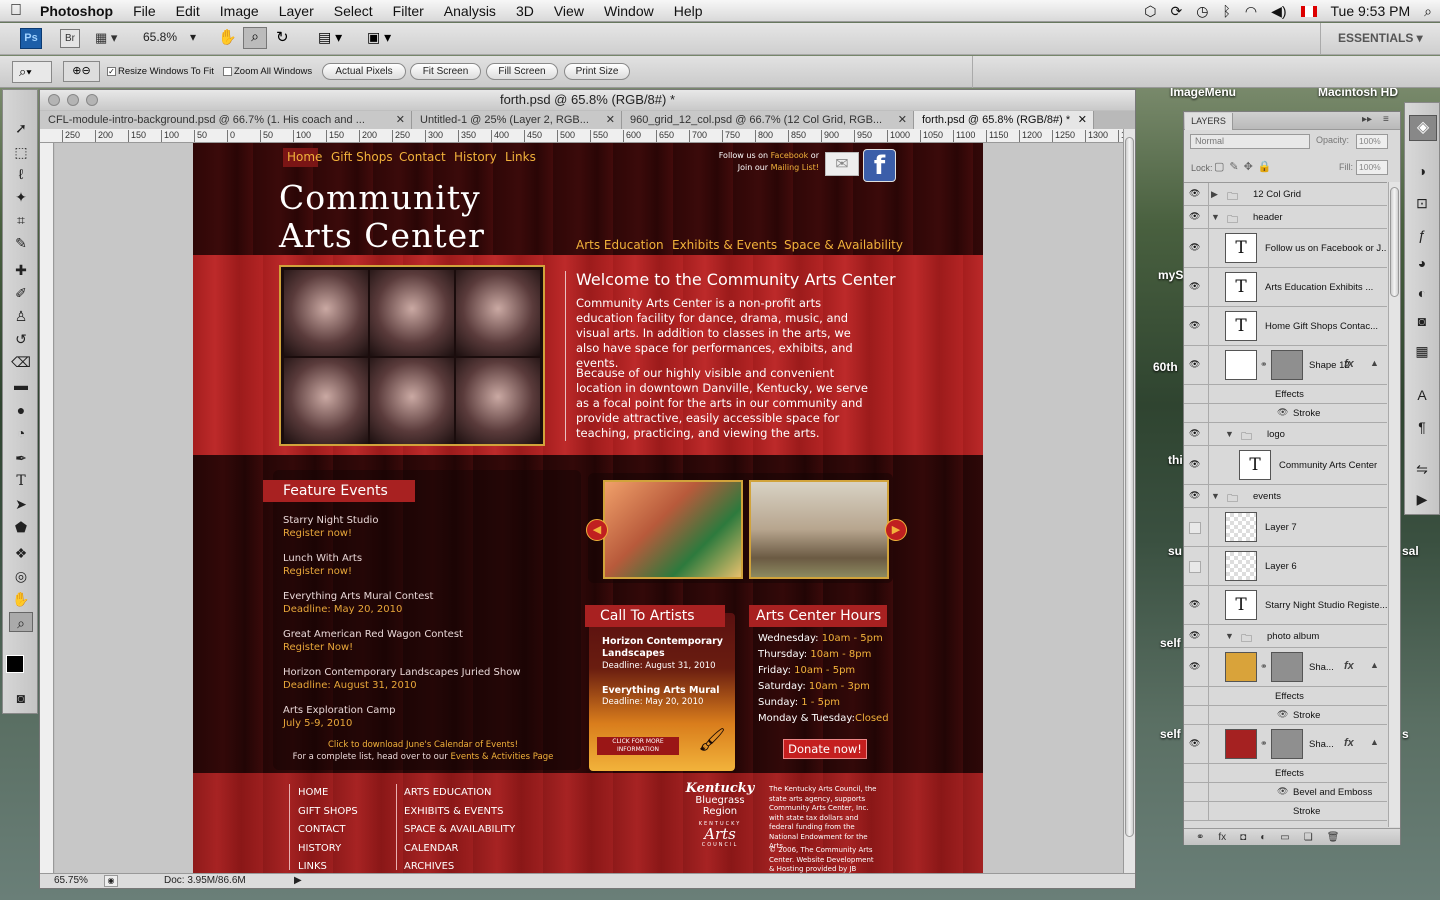 This screenshot has height=900, width=1440. Describe the element at coordinates (282, 37) in the screenshot. I see `rotate-view-icon: ↻` at that location.